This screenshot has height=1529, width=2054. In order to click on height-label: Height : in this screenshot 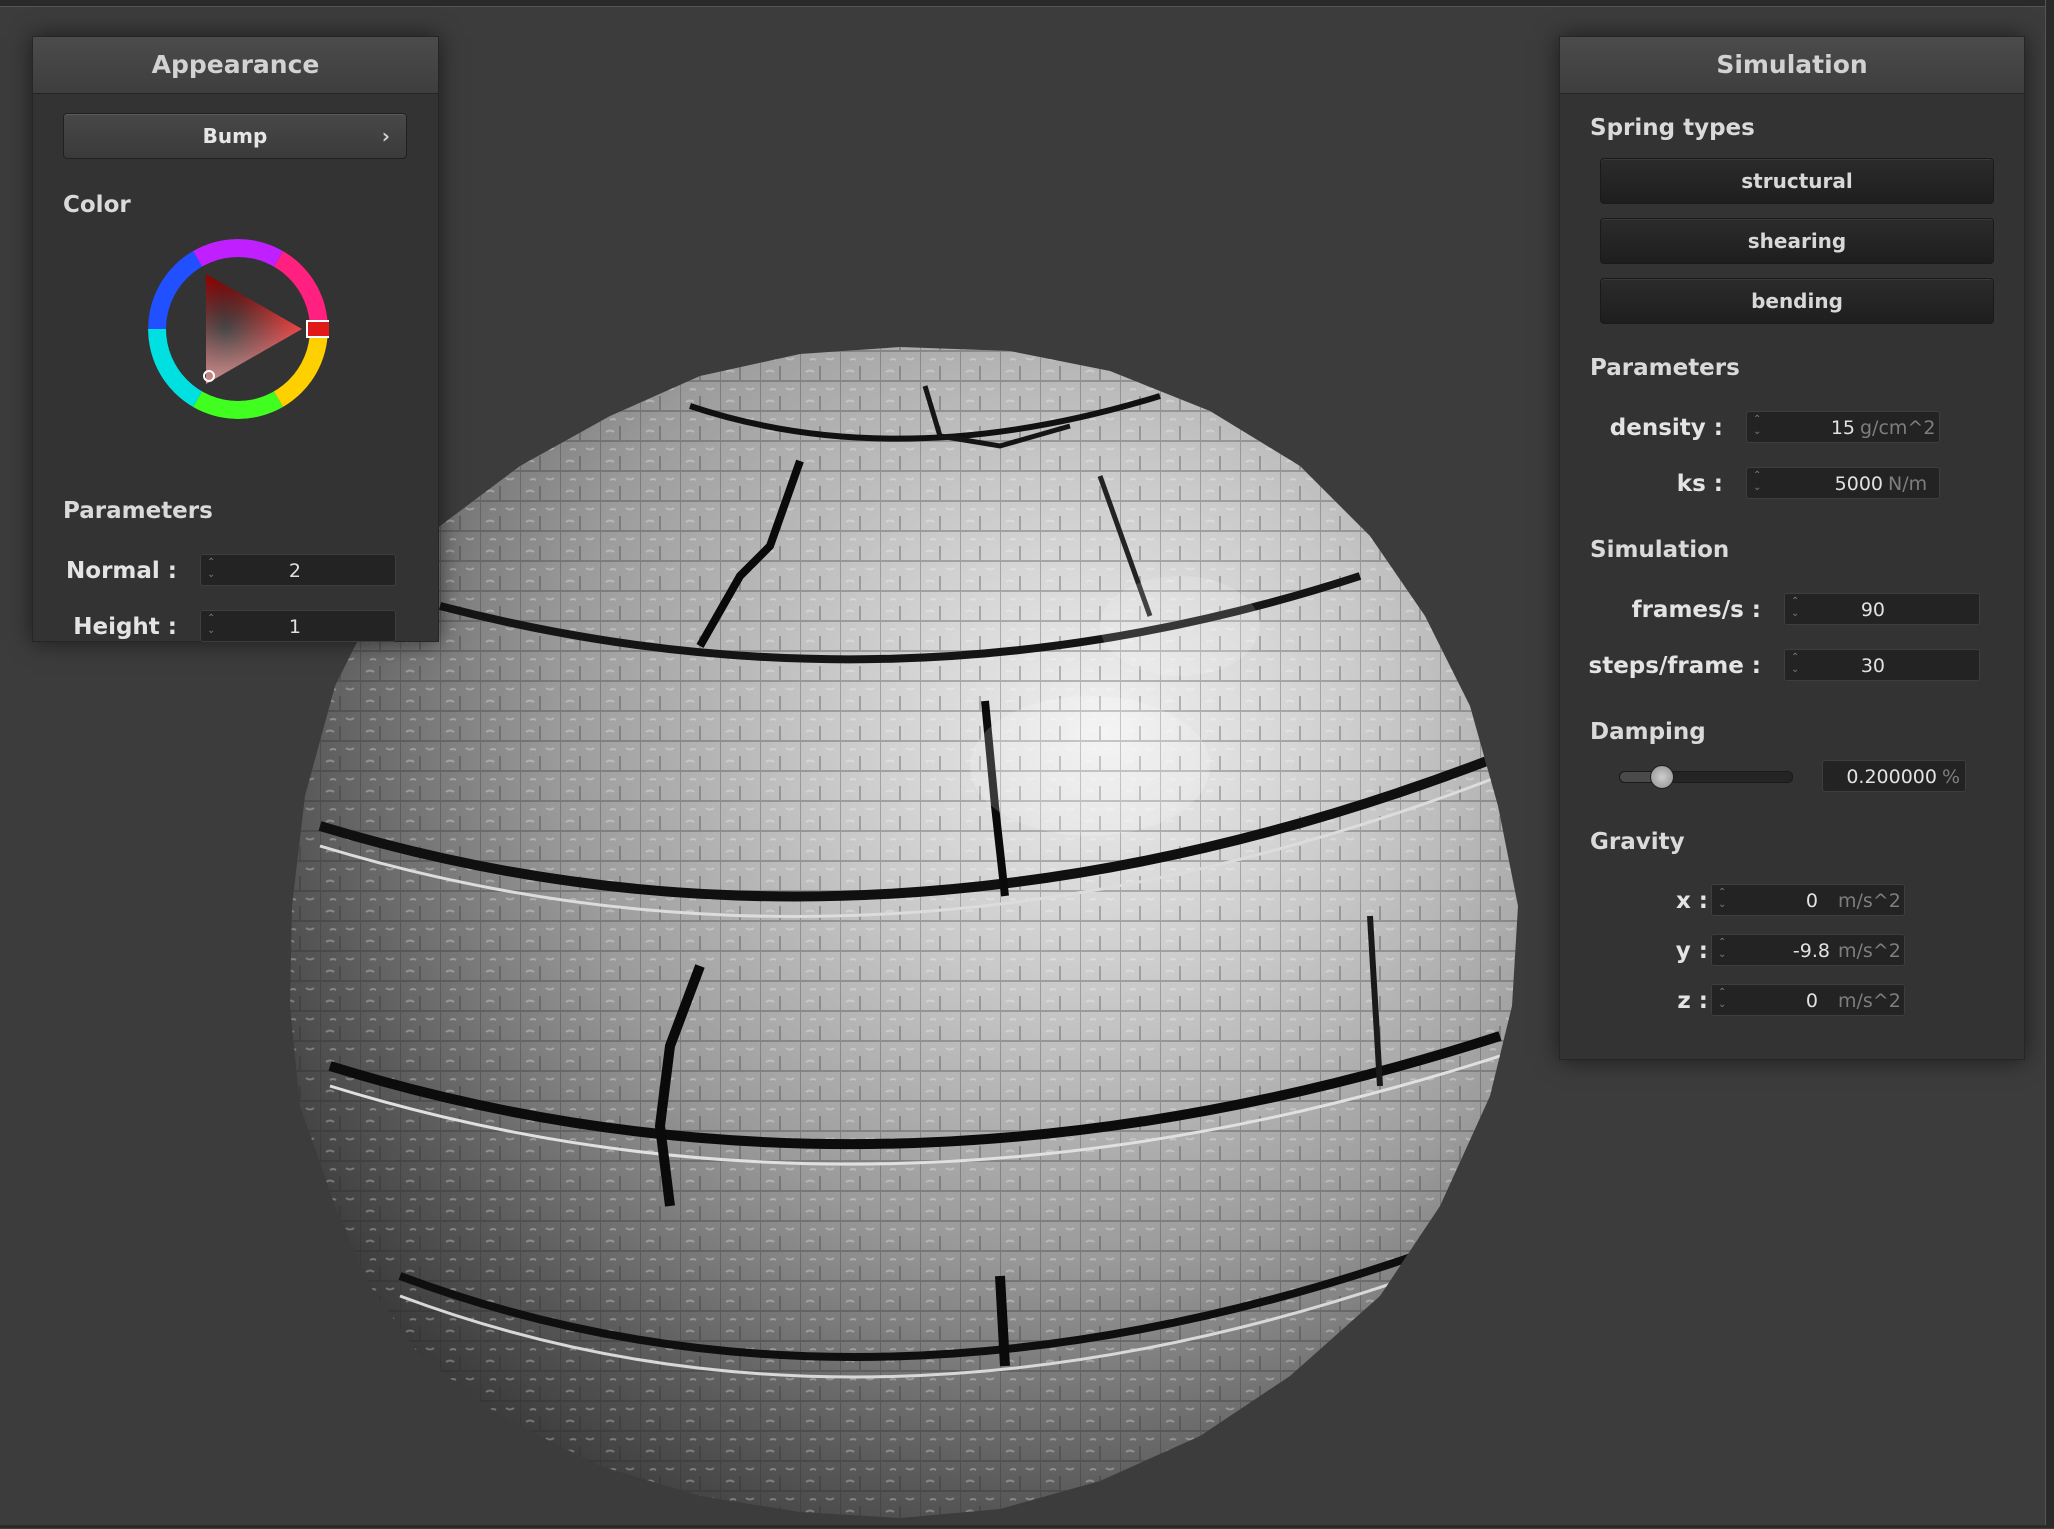, I will do `click(125, 627)`.